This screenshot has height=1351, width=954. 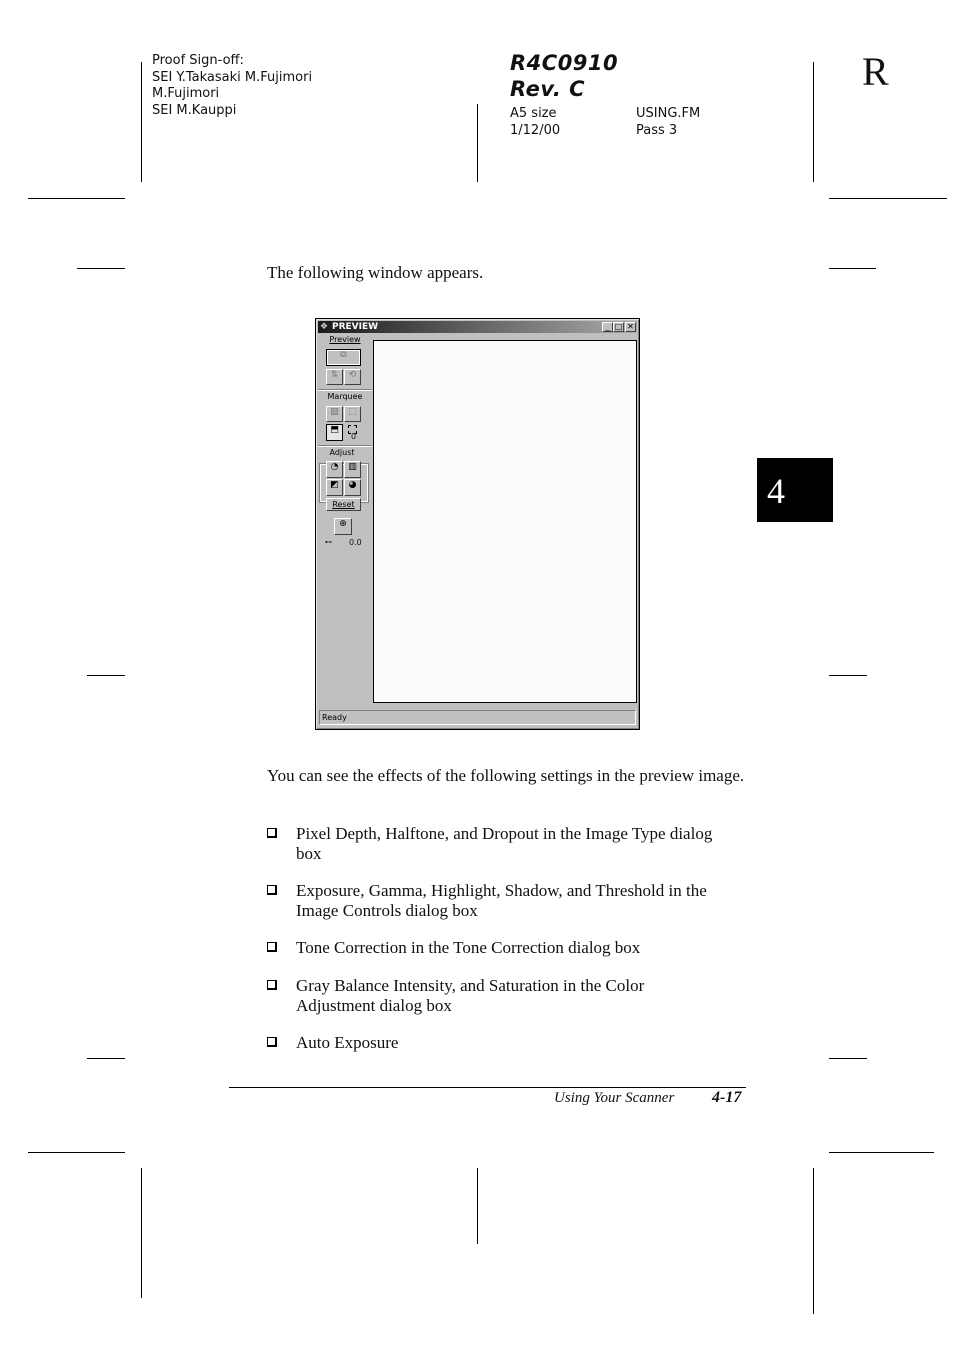 What do you see at coordinates (198, 60) in the screenshot?
I see `proof-line: Proof Sign-off:` at bounding box center [198, 60].